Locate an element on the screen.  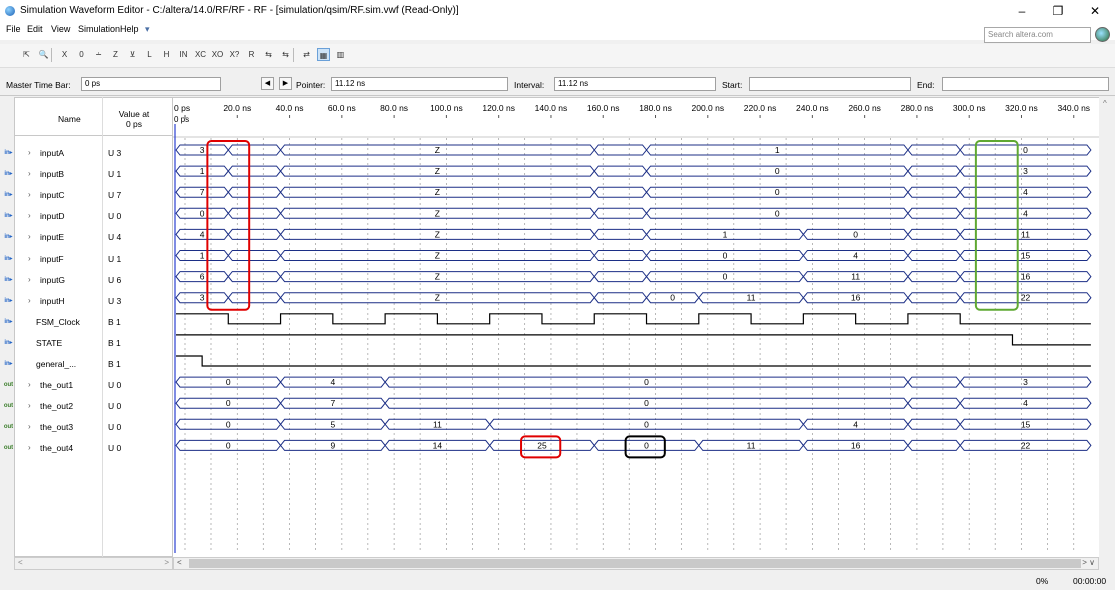
clock-icon: XO is located at coordinates (217, 54).